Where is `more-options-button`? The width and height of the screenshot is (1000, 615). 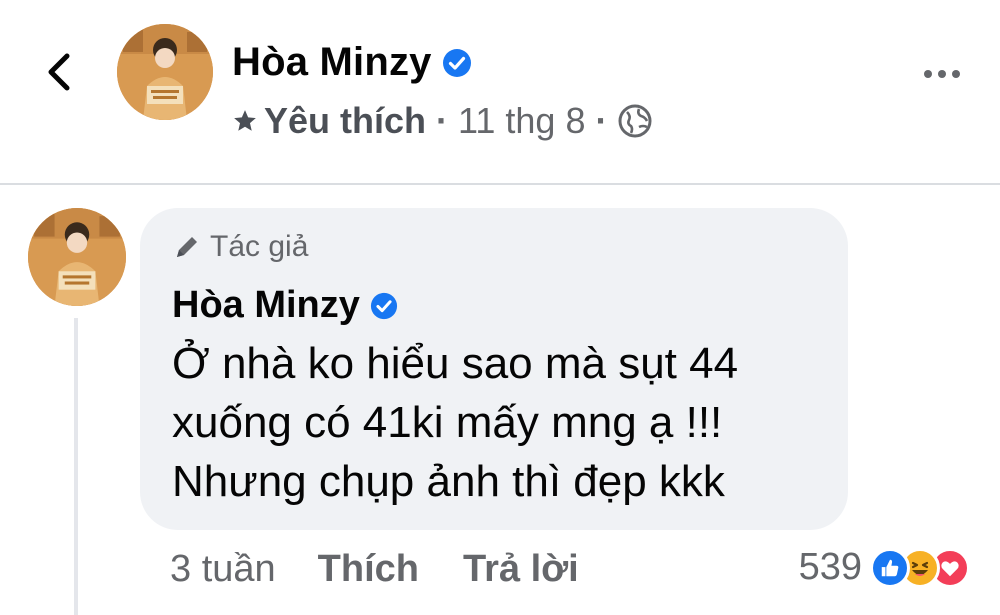
more-options-button is located at coordinates (942, 74).